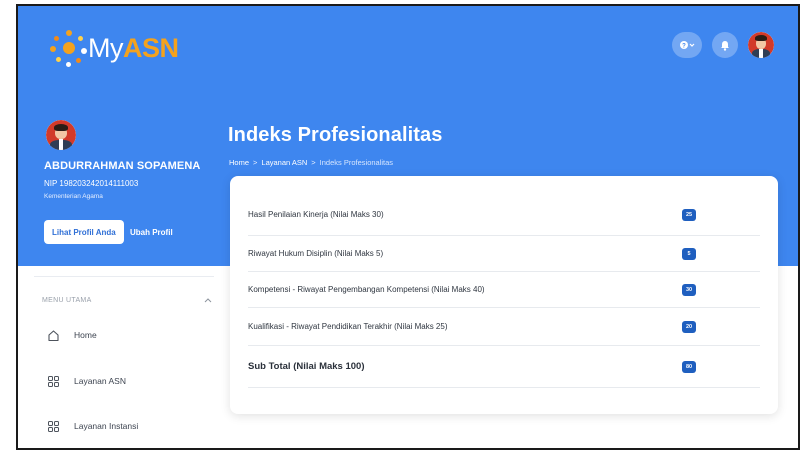 The image size is (811, 454). Describe the element at coordinates (689, 253) in the screenshot. I see `score-badge: 5` at that location.